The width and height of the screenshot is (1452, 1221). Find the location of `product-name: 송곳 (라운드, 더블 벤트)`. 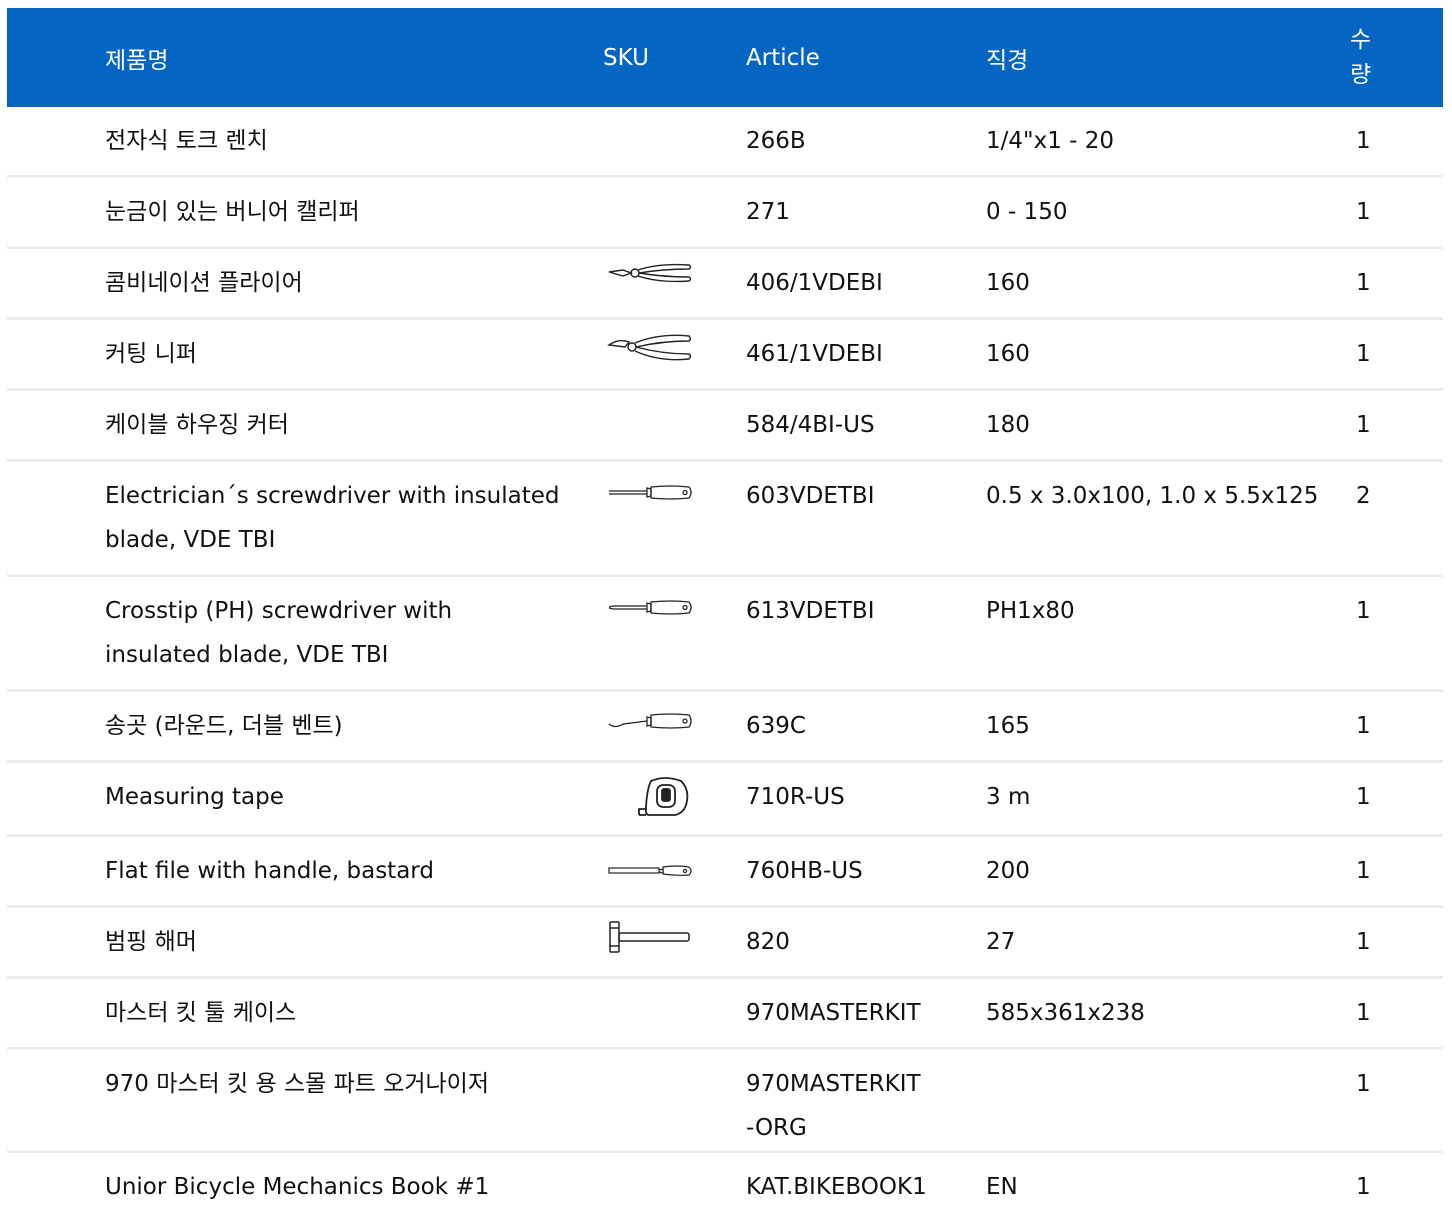

product-name: 송곳 (라운드, 더블 벤트) is located at coordinates (305, 726).